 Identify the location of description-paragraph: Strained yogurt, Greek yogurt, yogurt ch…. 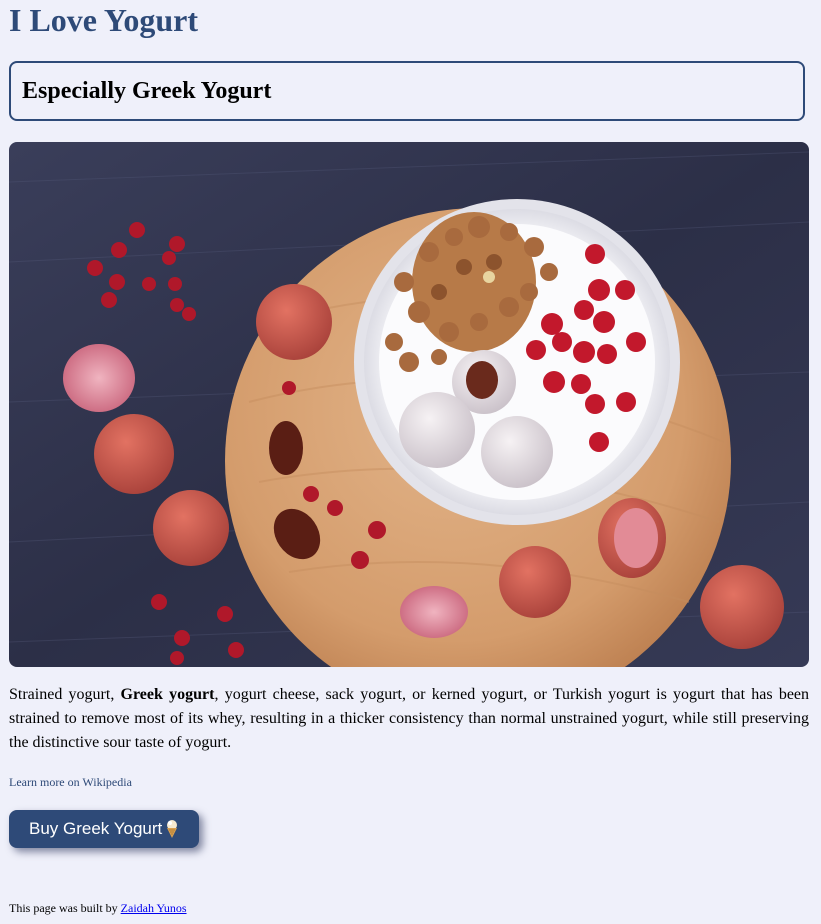
(409, 719).